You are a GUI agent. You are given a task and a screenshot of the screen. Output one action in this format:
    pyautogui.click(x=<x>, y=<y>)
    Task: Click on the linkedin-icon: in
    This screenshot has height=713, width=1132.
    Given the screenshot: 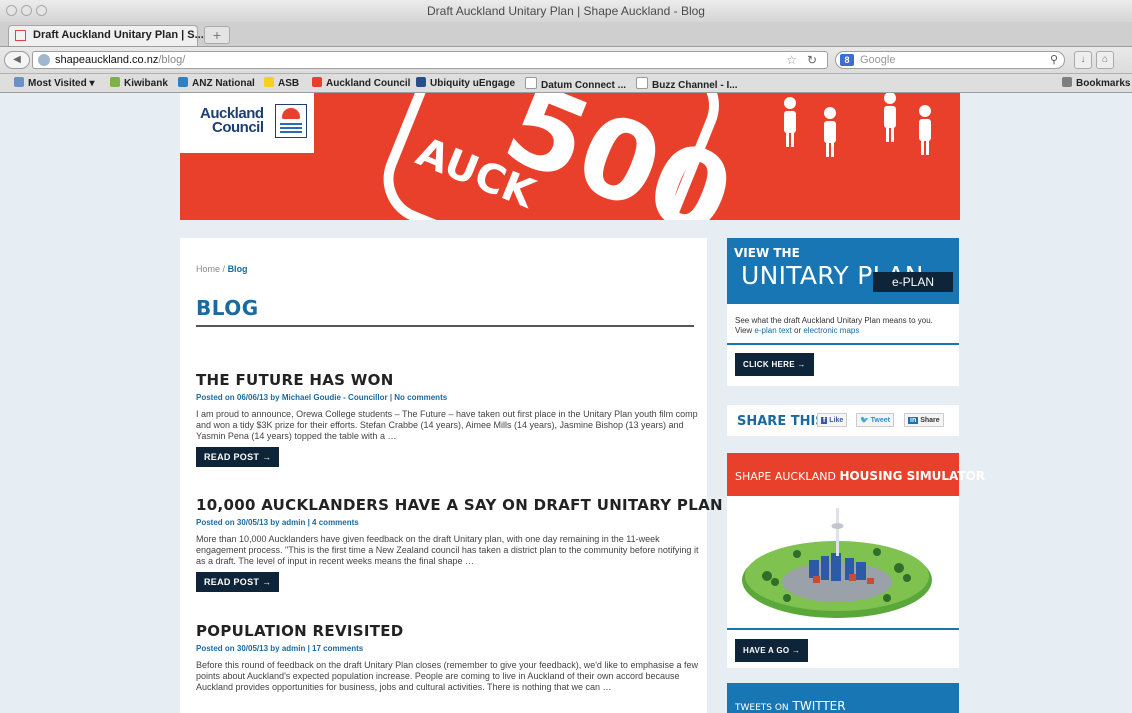 What is the action you would take?
    pyautogui.click(x=913, y=420)
    